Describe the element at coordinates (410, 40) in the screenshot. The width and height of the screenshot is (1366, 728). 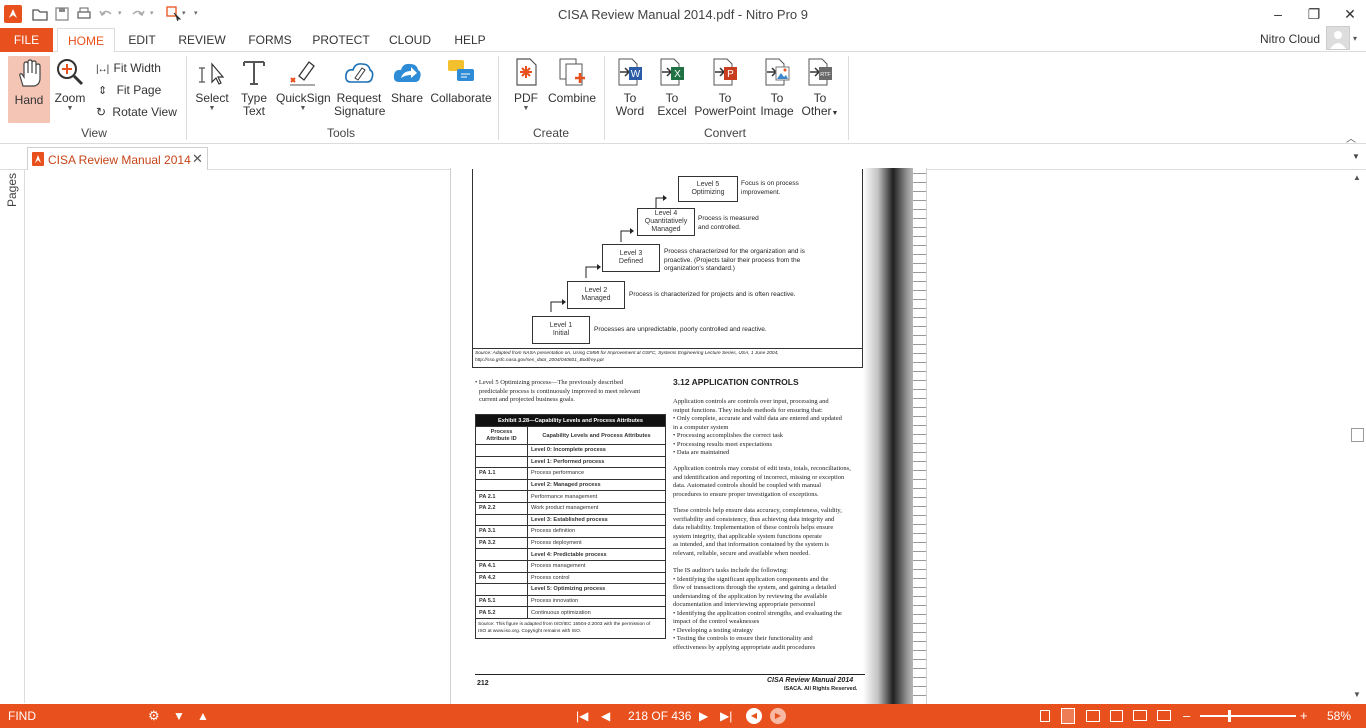
I see `tab-cloud: CLOUD` at that location.